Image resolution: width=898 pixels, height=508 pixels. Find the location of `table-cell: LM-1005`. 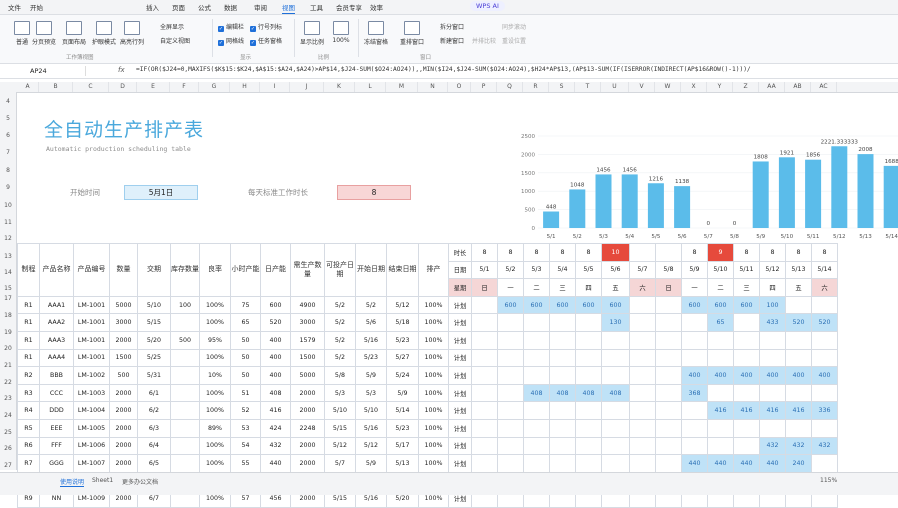

table-cell: LM-1005 is located at coordinates (91, 428).